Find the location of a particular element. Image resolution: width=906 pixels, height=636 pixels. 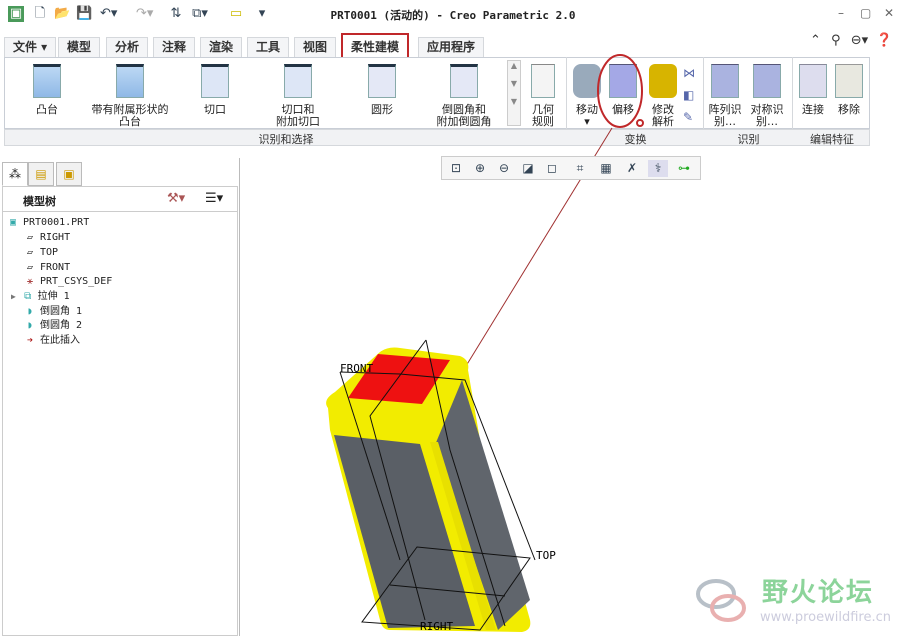

favorites-icon: ▣ is located at coordinates (69, 174).